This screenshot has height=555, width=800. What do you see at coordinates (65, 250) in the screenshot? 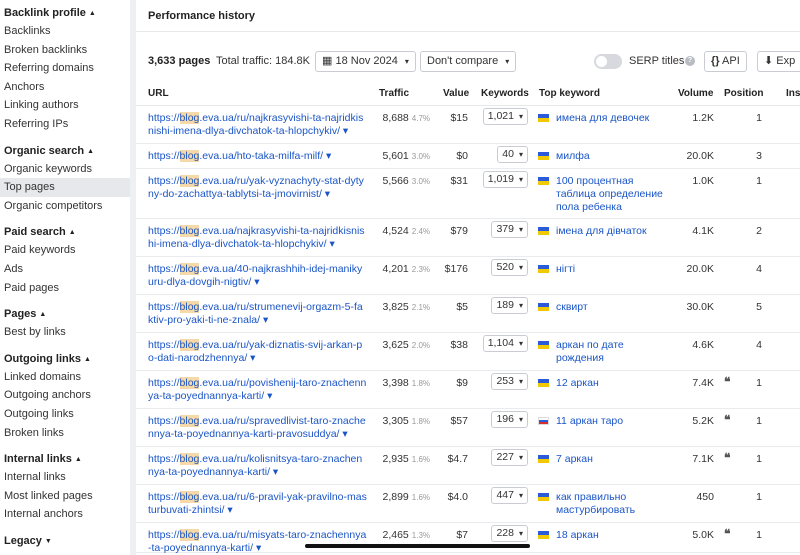
I see `sidebar-item: Paid keywords` at bounding box center [65, 250].